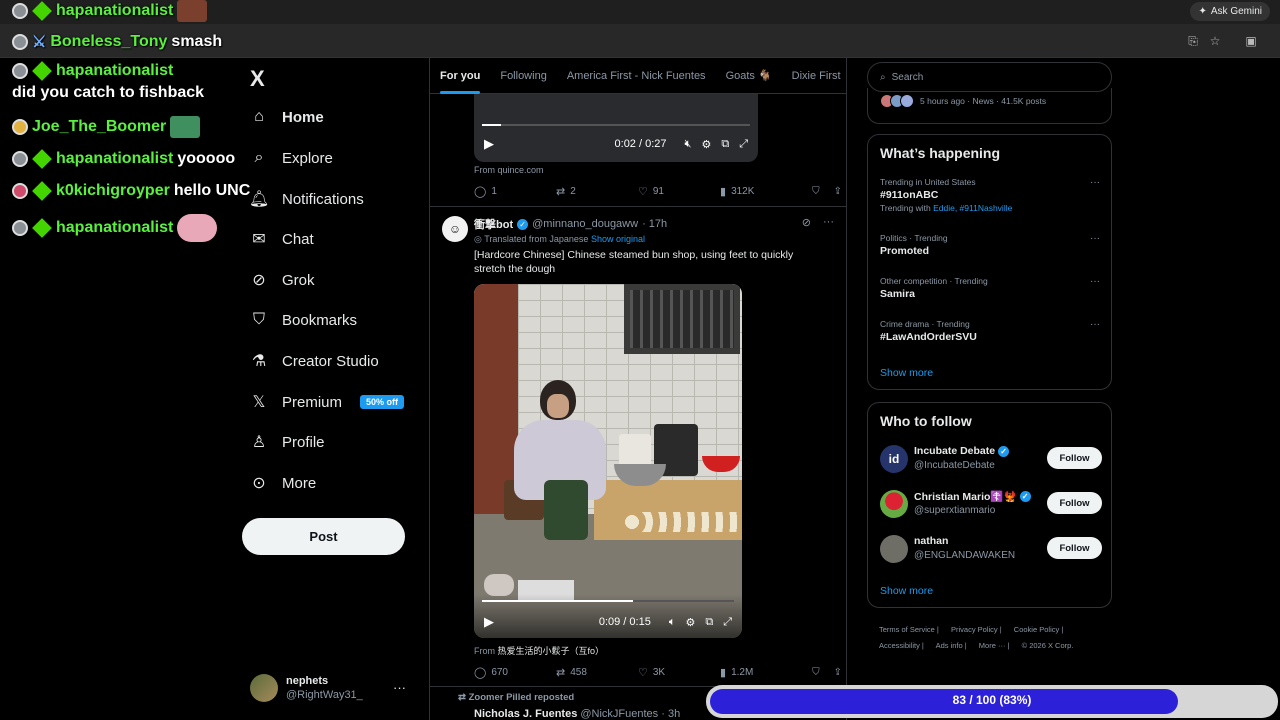 Image resolution: width=1280 pixels, height=720 pixels. What do you see at coordinates (525, 714) in the screenshot?
I see `author-name: Nicholas J. Fuentes` at bounding box center [525, 714].